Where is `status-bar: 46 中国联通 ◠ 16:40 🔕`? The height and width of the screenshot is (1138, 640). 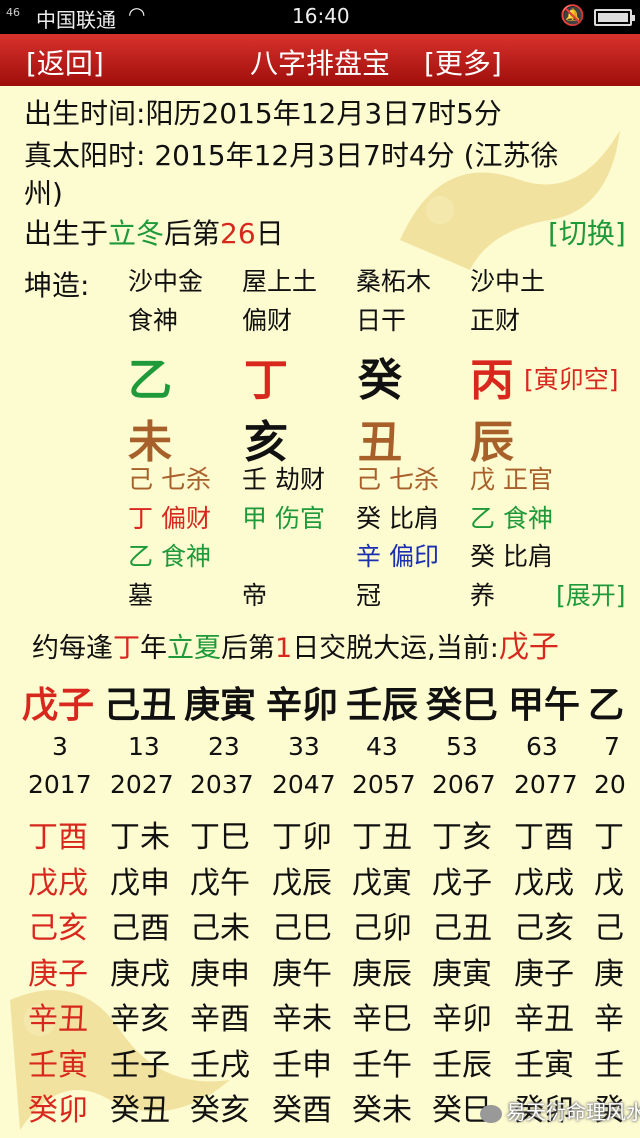
status-bar: 46 中国联通 ◠ 16:40 🔕 is located at coordinates (320, 17).